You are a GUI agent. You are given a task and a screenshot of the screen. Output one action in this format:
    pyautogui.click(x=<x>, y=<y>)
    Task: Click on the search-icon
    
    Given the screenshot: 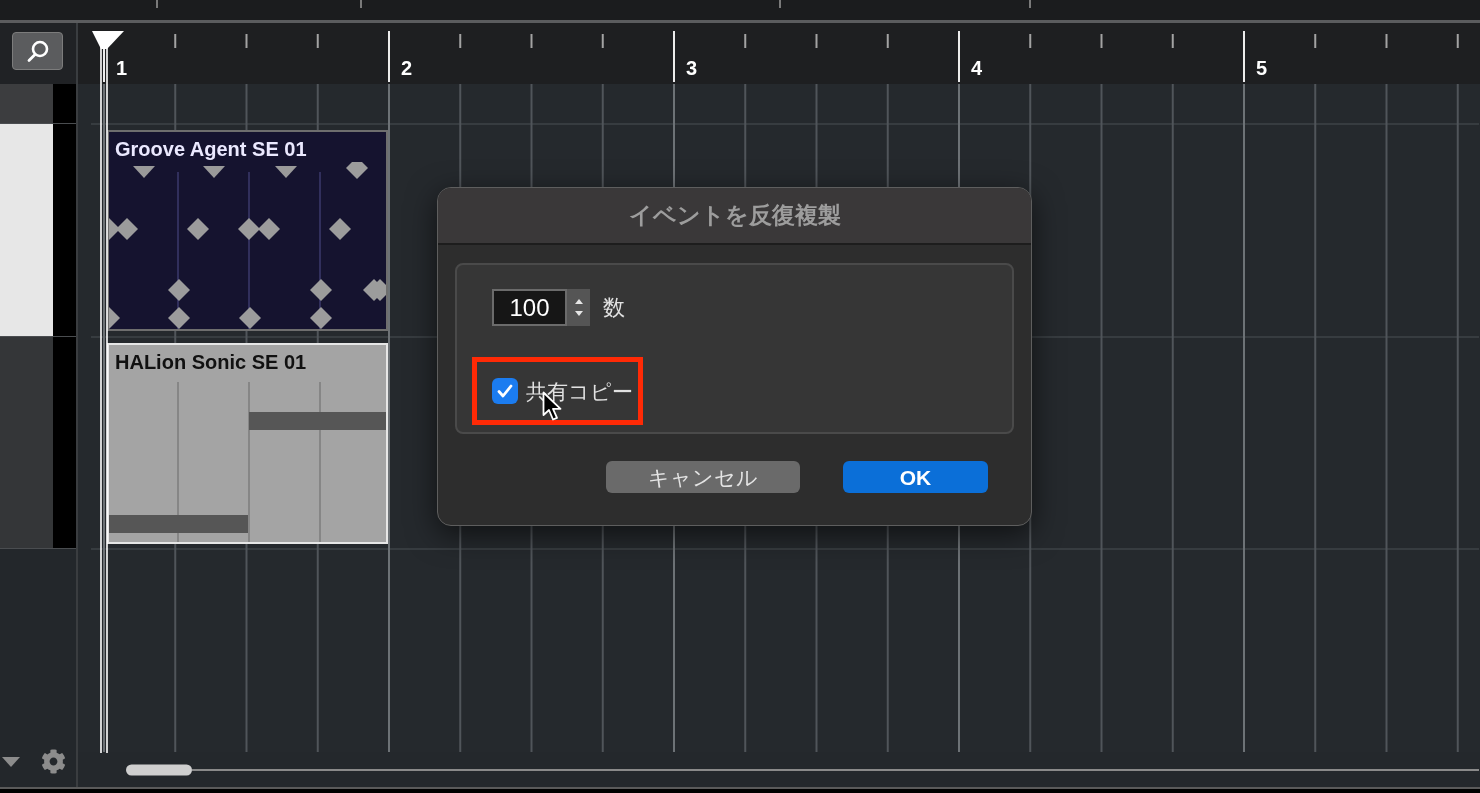 What is the action you would take?
    pyautogui.click(x=37, y=51)
    